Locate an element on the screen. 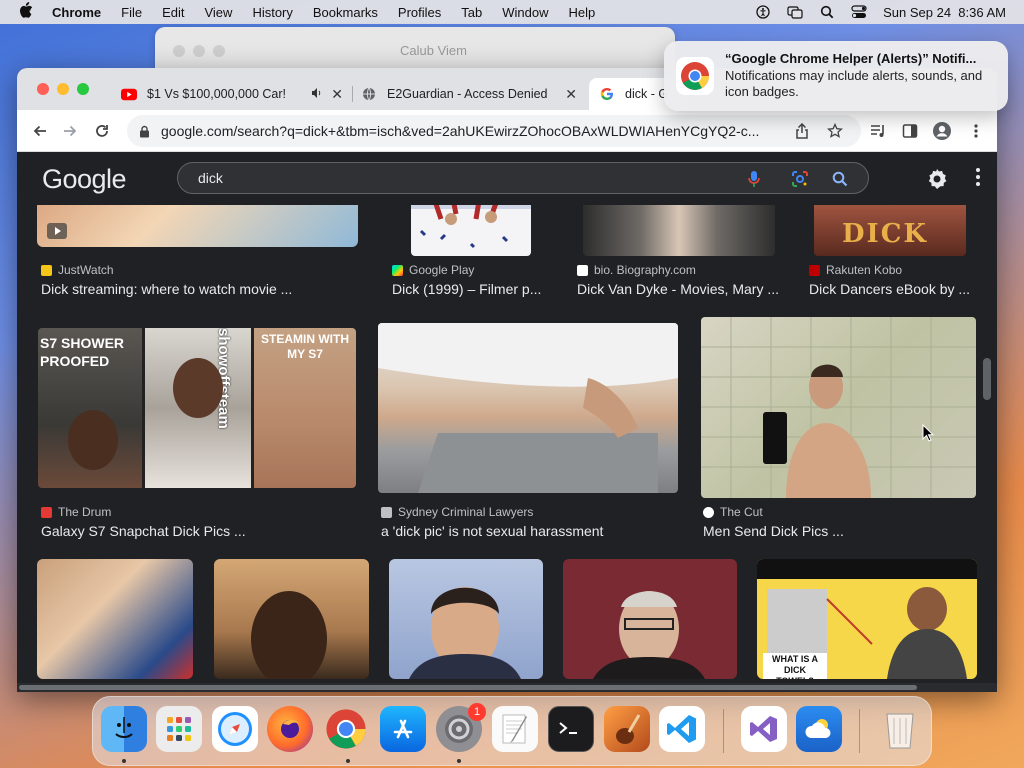 This screenshot has width=1024, height=768. menubar-clock: Sun Sep 24 8:36 AM is located at coordinates (944, 12).